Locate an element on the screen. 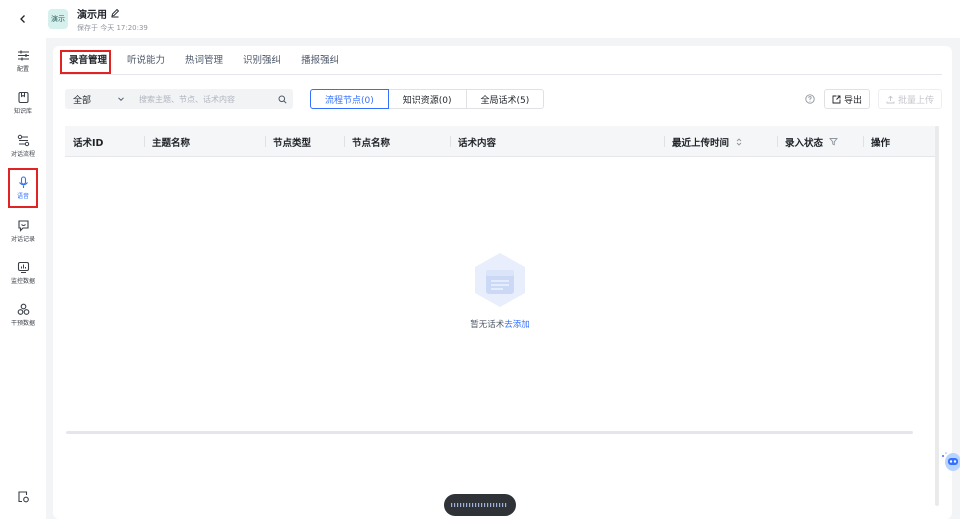 This screenshot has width=960, height=519. saved-timestamp: 保存于 今天 17:20:39 is located at coordinates (112, 27).